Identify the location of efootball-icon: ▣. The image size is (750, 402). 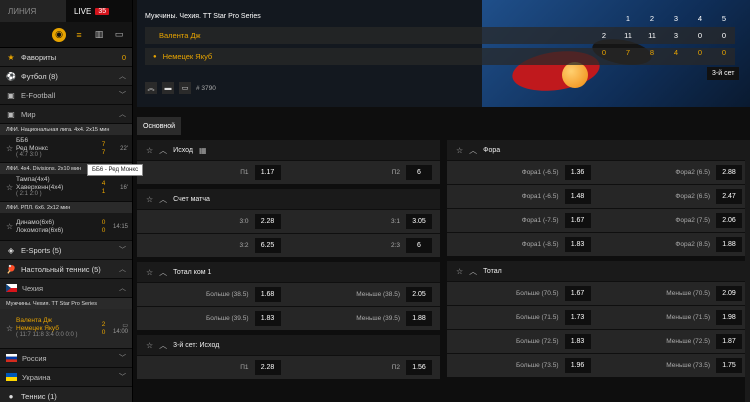
(11, 95).